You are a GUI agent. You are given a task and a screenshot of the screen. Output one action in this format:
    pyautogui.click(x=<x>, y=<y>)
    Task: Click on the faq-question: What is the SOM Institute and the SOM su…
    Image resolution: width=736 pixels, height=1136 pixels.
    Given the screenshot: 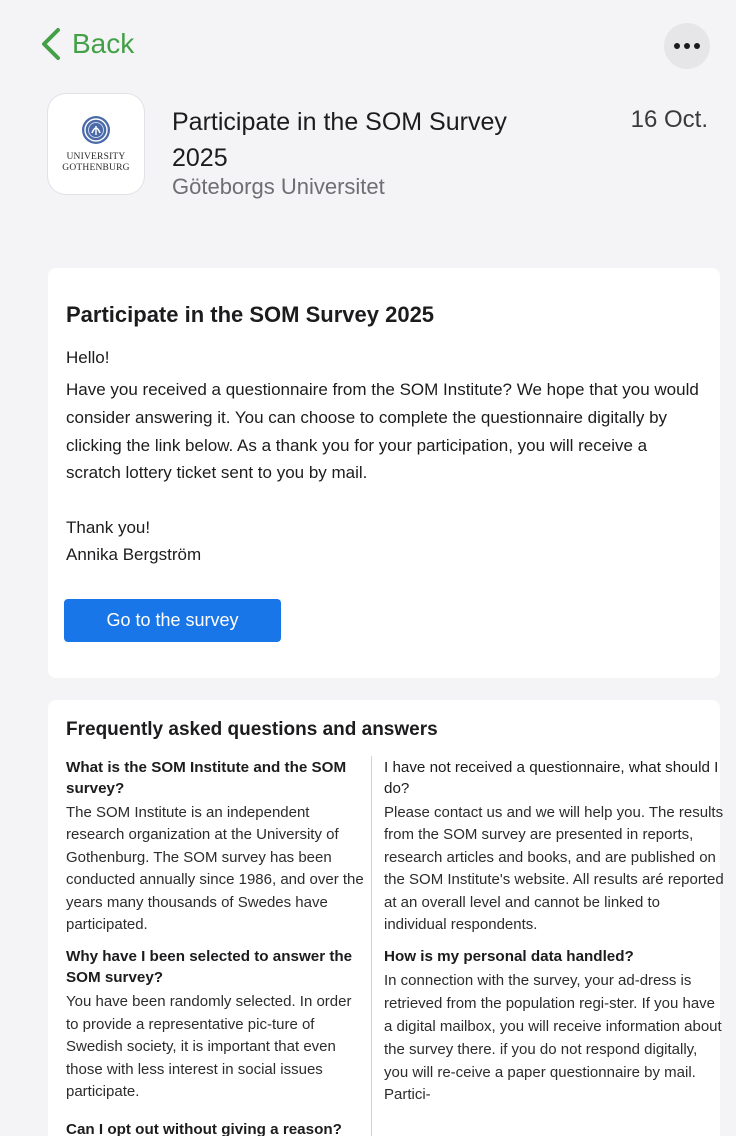 What is the action you would take?
    pyautogui.click(x=206, y=778)
    